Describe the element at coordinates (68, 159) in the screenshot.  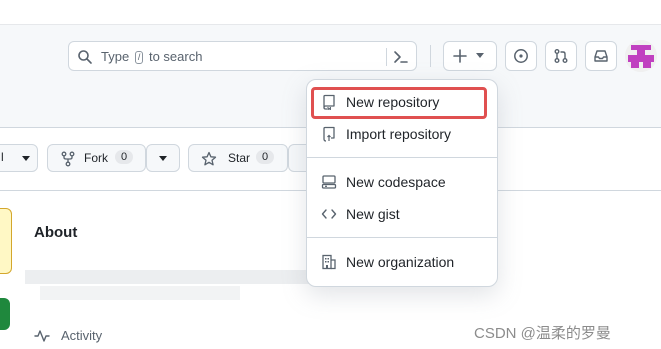
I see `fork-icon` at that location.